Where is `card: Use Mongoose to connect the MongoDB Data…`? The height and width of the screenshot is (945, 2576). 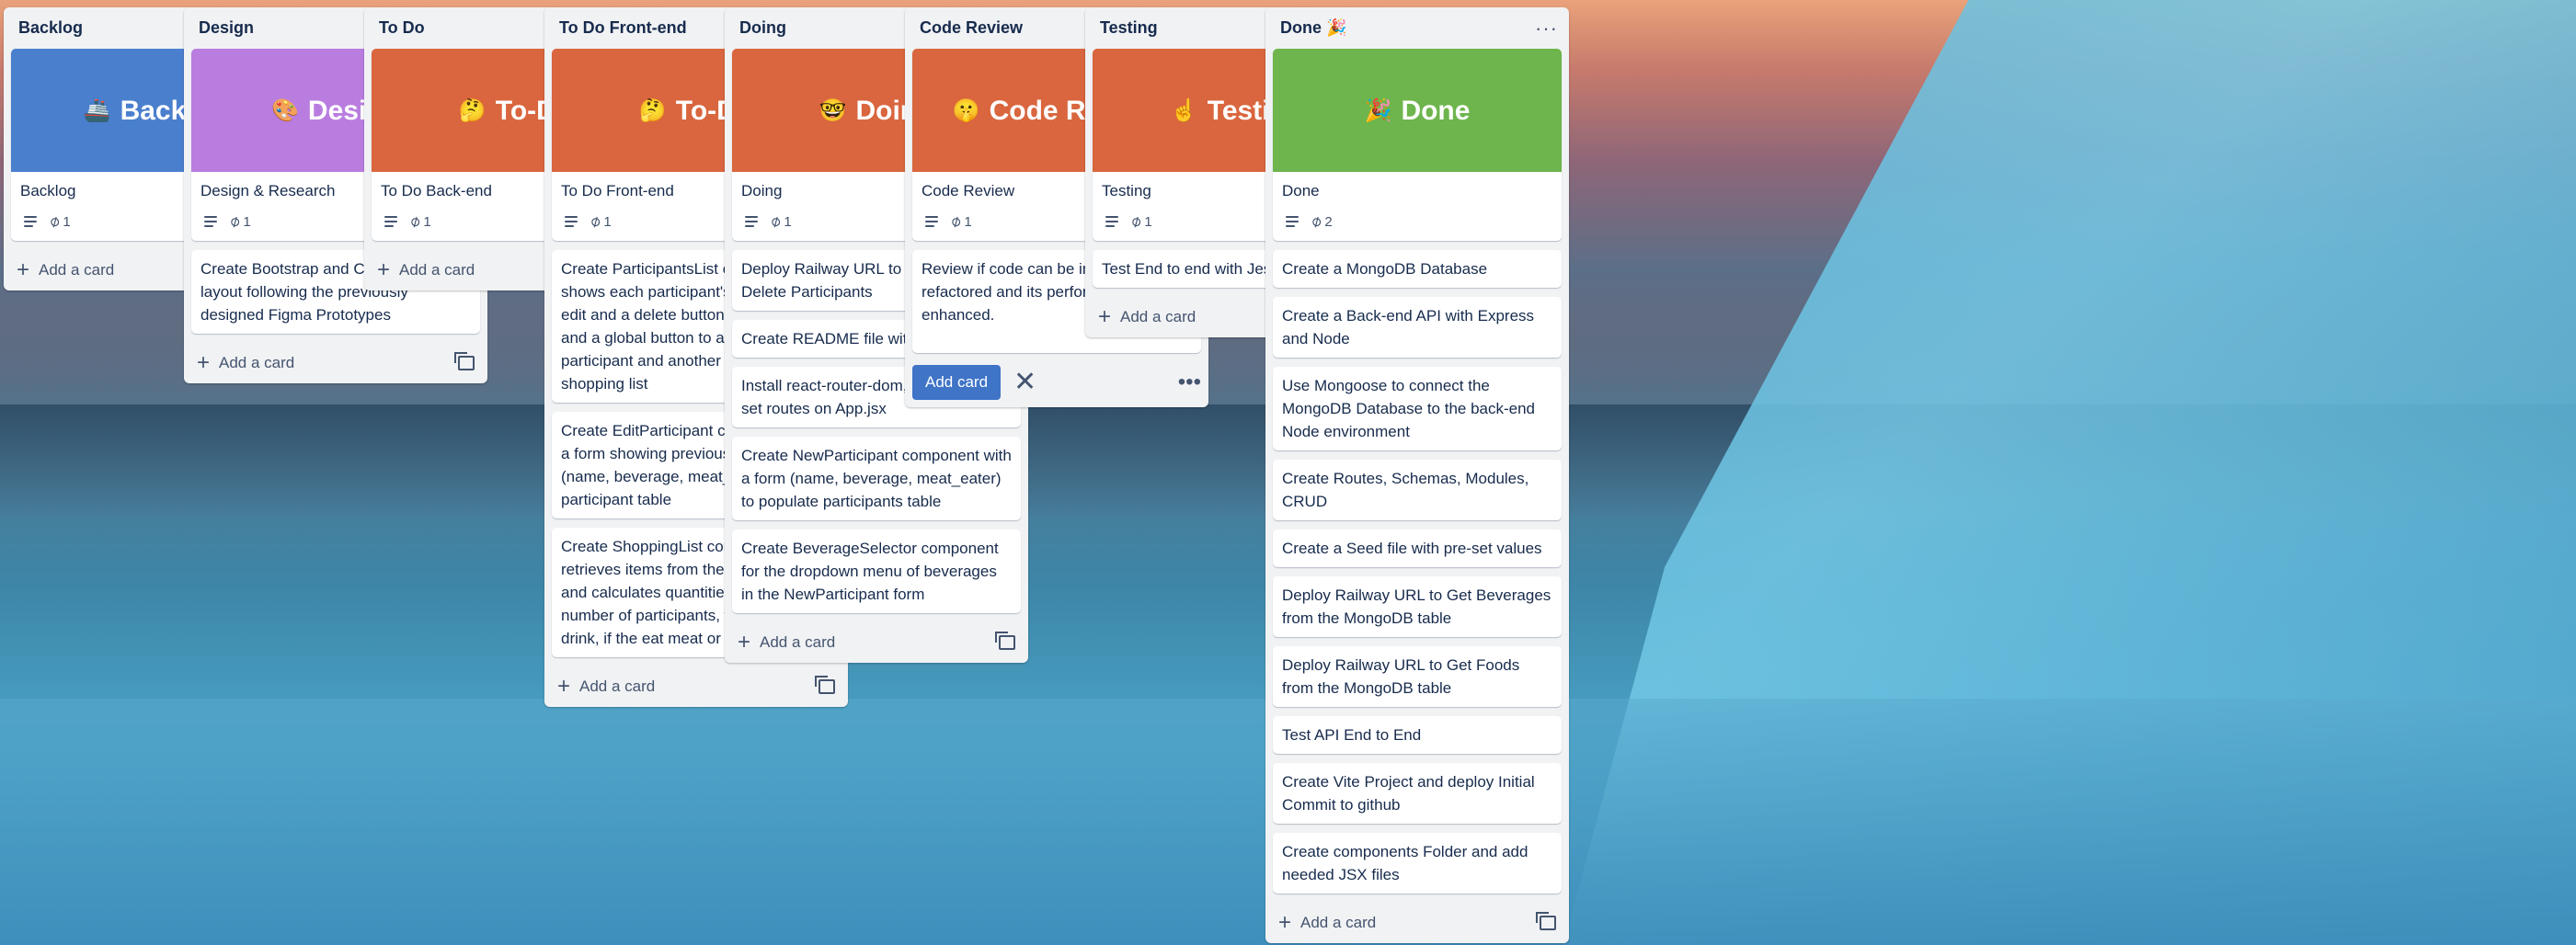
card: Use Mongoose to connect the MongoDB Data… is located at coordinates (1418, 408).